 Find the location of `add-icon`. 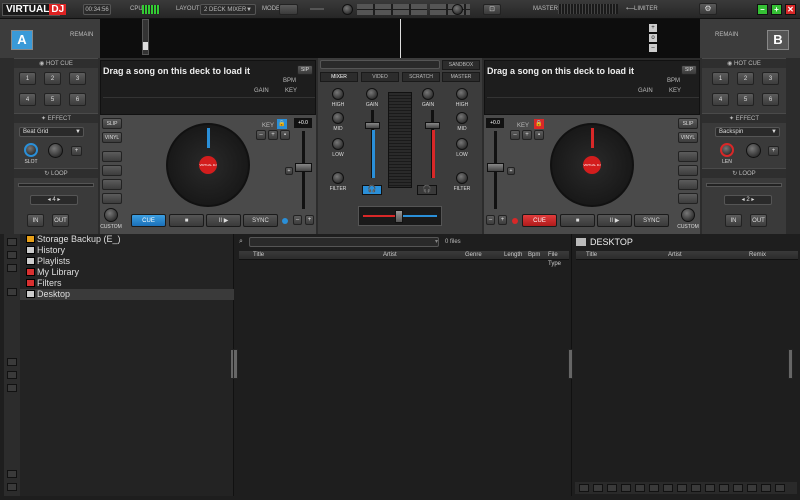

add-icon is located at coordinates (12, 474).